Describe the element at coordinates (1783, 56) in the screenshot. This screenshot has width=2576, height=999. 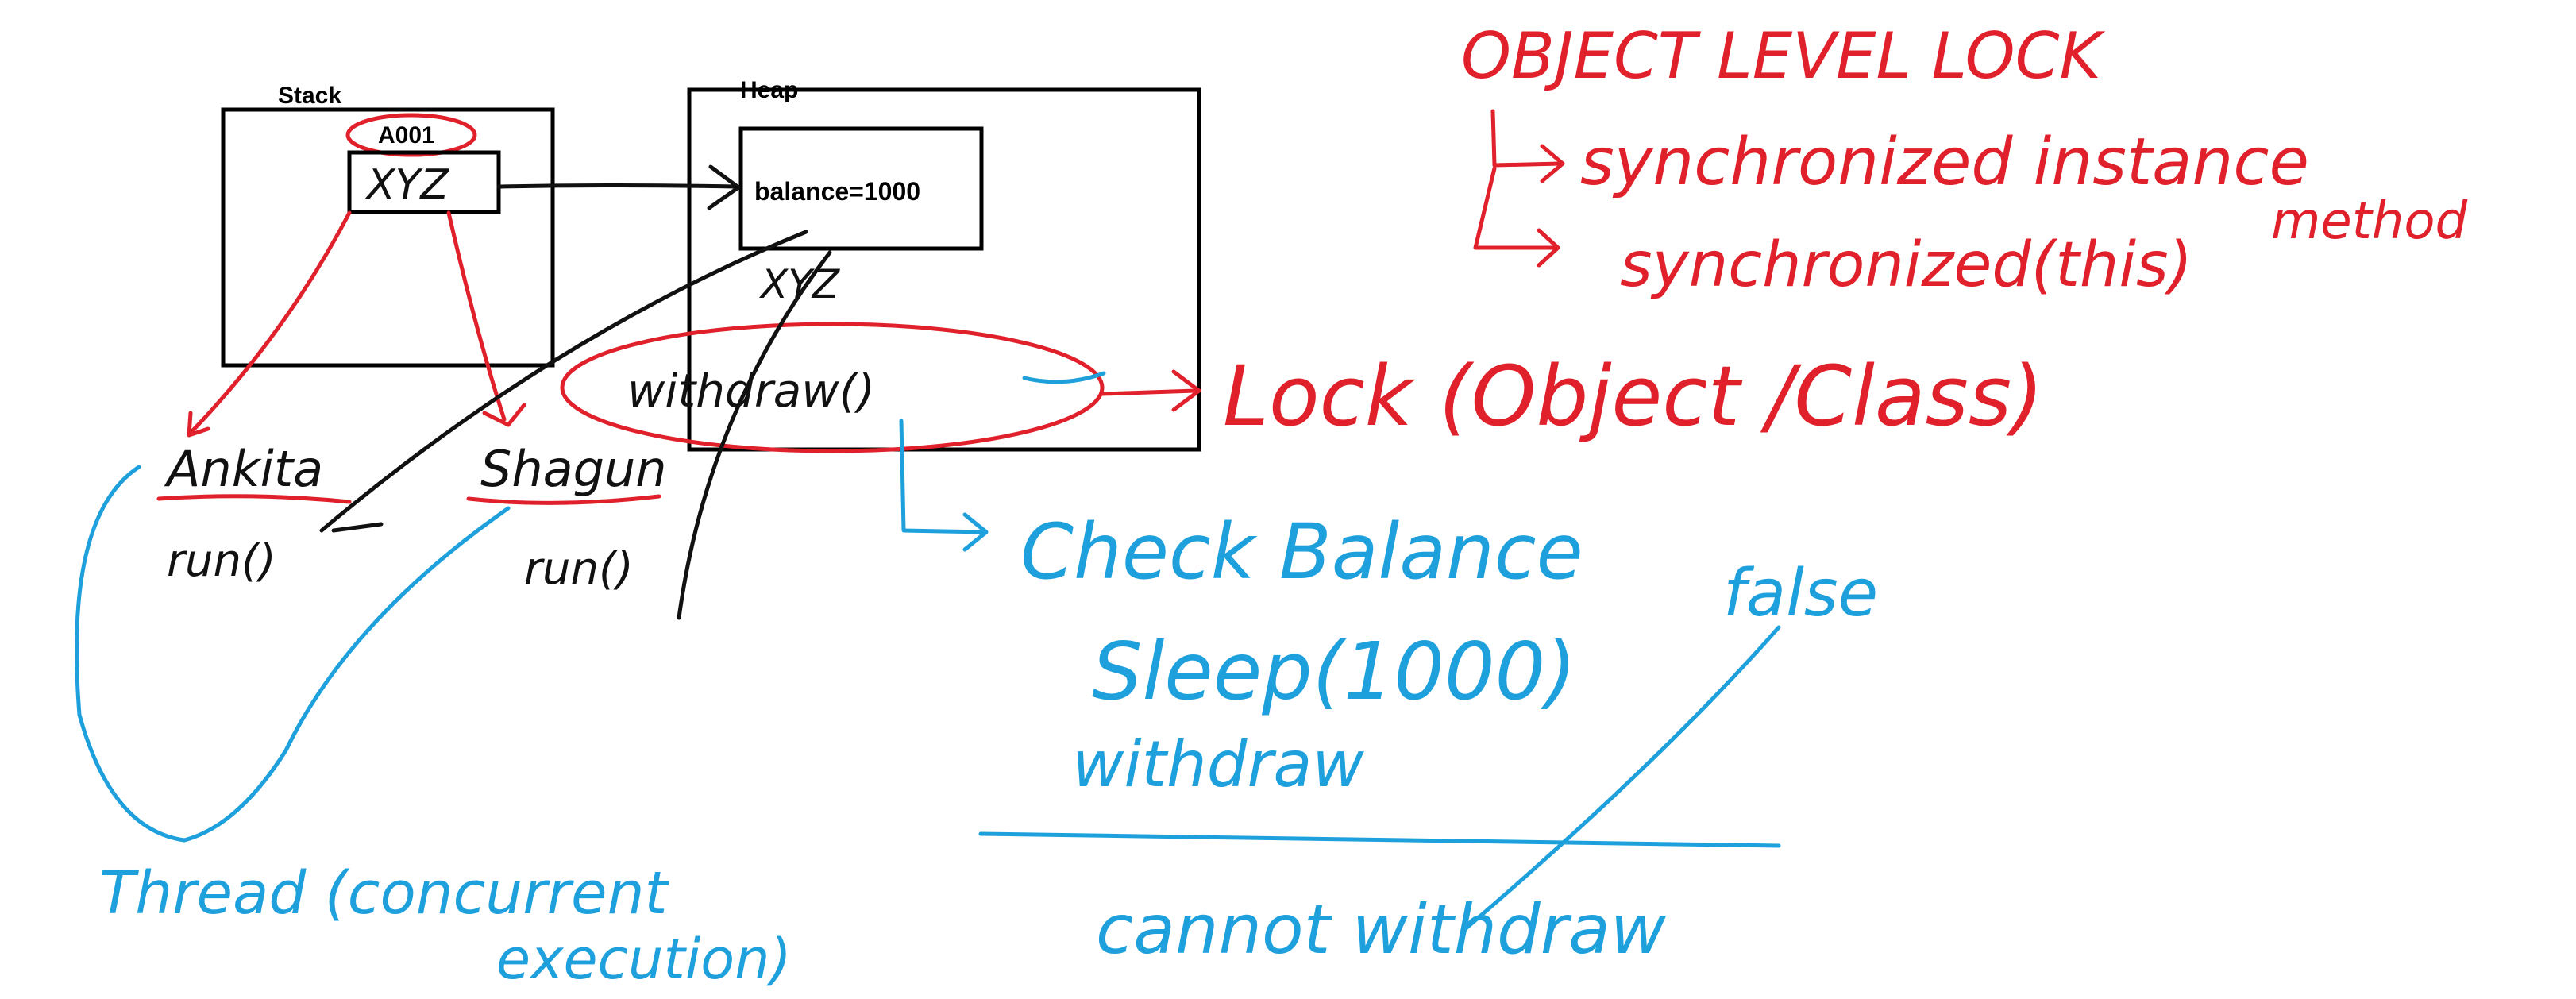
I see `object-lock-title: OBJECT LEVEL LOCK` at that location.